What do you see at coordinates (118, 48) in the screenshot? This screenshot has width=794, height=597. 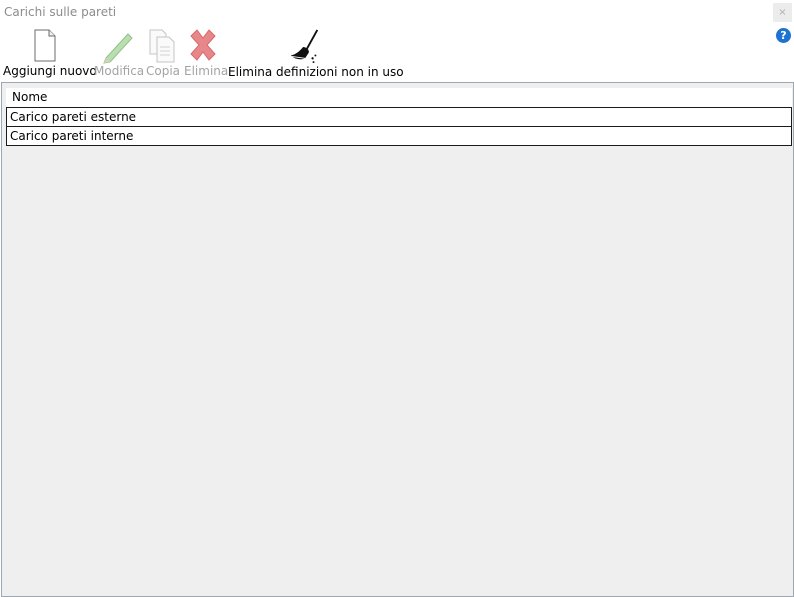 I see `pencil-icon` at bounding box center [118, 48].